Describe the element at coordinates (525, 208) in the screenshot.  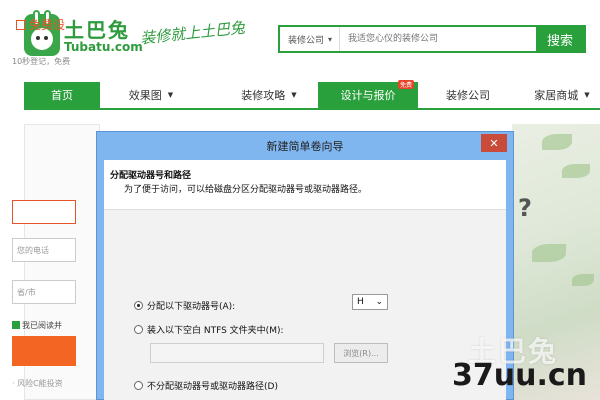
I see `question-mark-icon: ?` at that location.